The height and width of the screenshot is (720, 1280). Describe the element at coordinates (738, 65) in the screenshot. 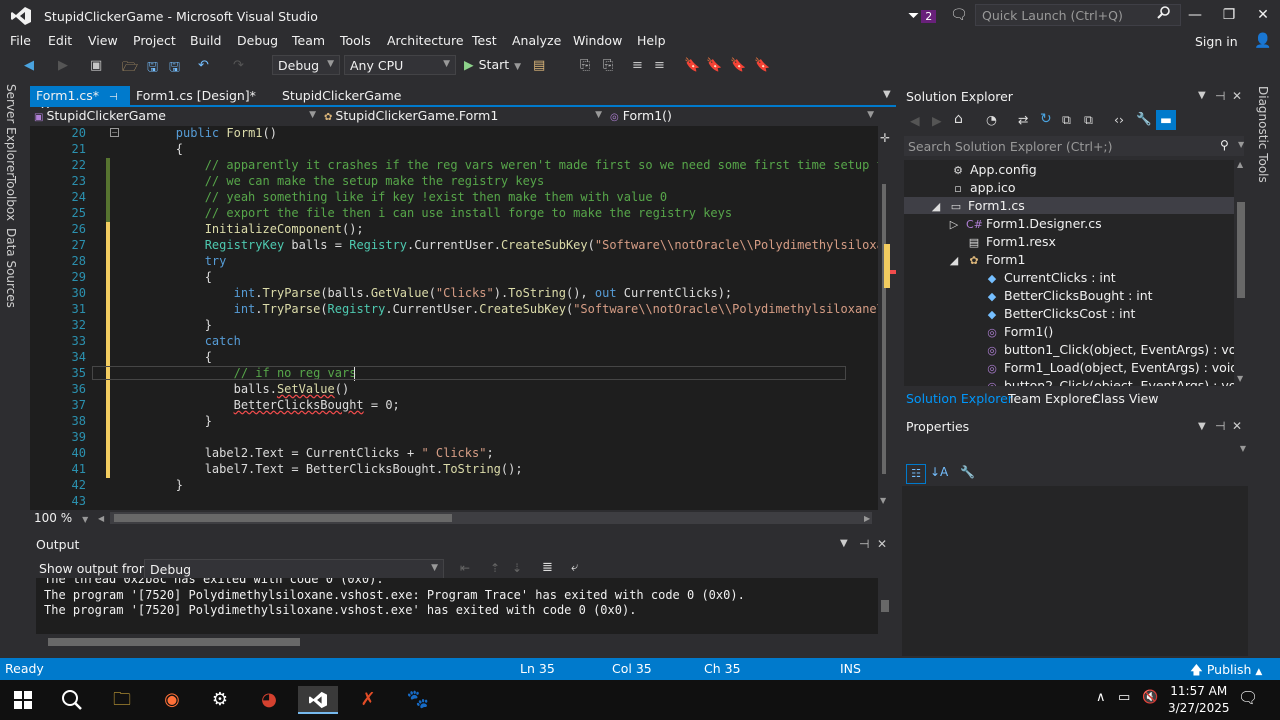

I see `next-bookmark-icon: 🔖` at that location.